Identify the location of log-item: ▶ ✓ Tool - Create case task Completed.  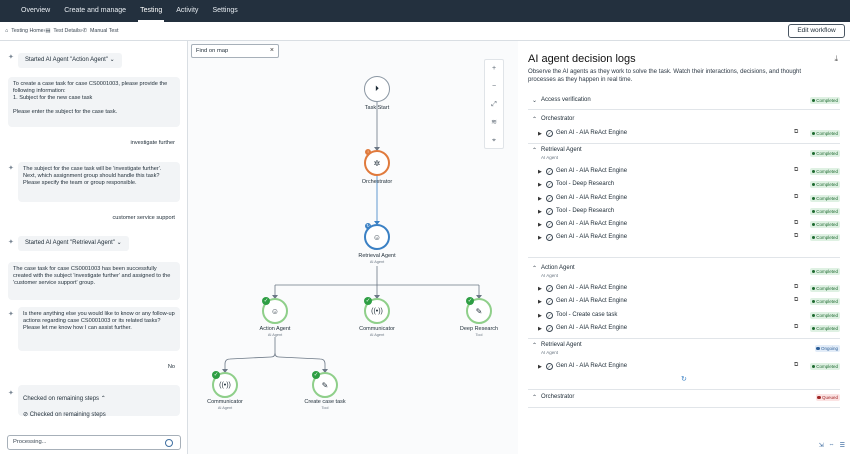
(684, 317).